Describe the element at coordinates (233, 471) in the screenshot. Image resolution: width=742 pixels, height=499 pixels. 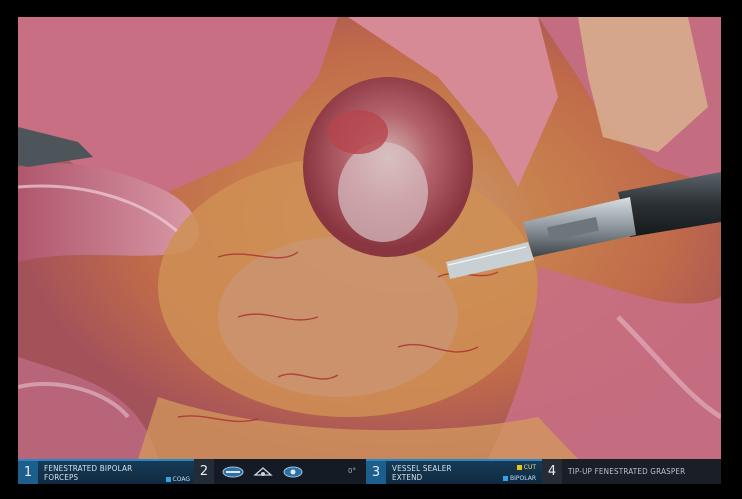
I see `scope-icon` at that location.